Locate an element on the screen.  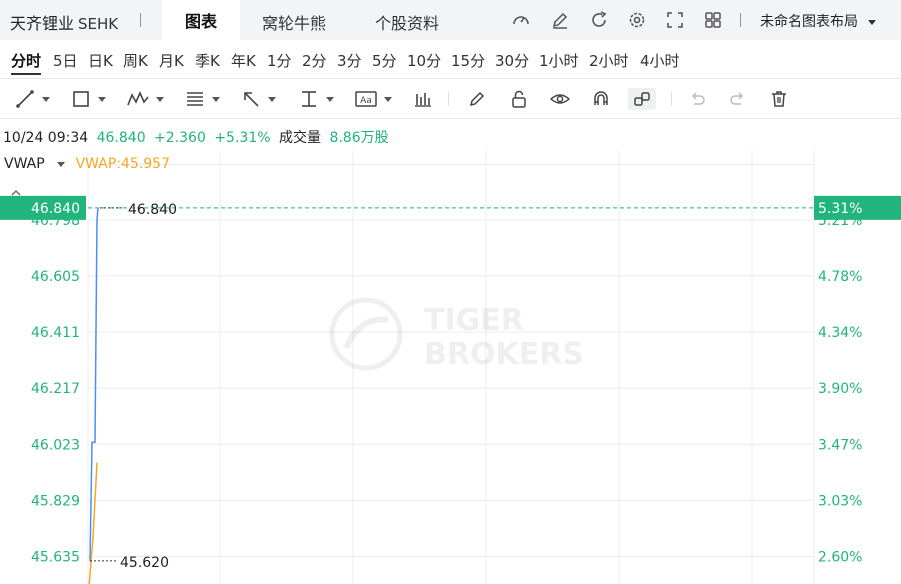
tab-chart: 图表 is located at coordinates (201, 20).